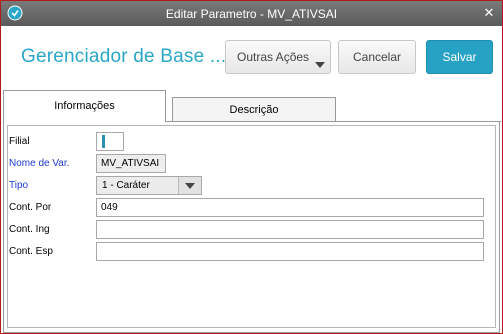  What do you see at coordinates (110, 141) in the screenshot?
I see `filial-field` at bounding box center [110, 141].